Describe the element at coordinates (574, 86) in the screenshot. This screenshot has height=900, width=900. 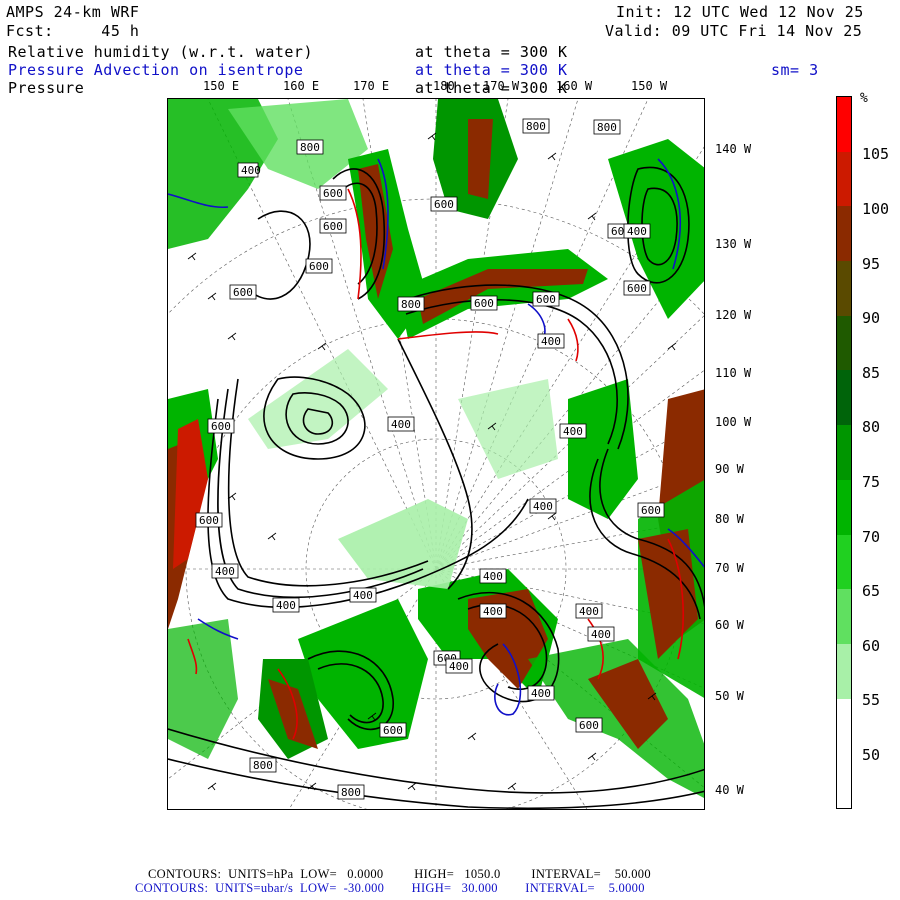
I see `lon-label: 160 W` at that location.